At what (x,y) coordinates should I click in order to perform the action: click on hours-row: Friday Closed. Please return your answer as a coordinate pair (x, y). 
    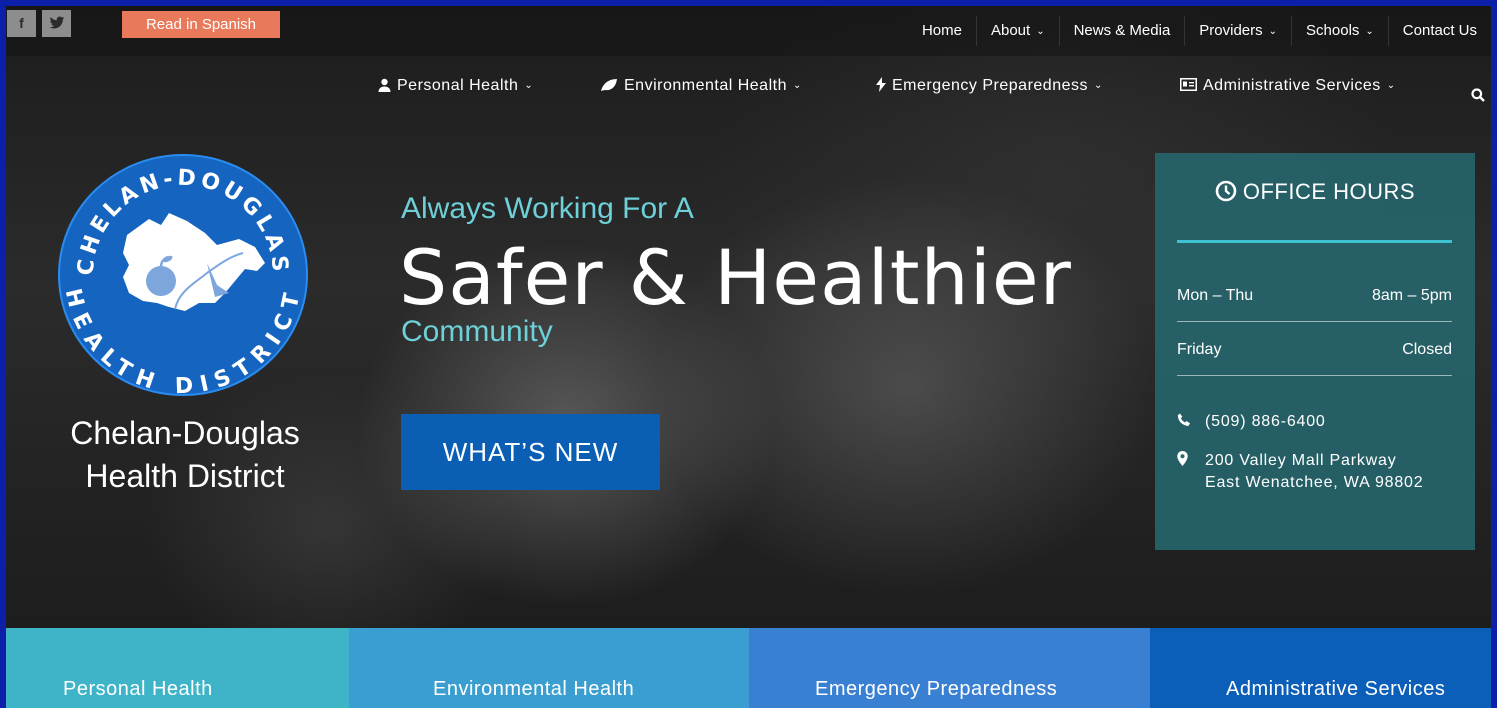
    Looking at the image, I should click on (1314, 349).